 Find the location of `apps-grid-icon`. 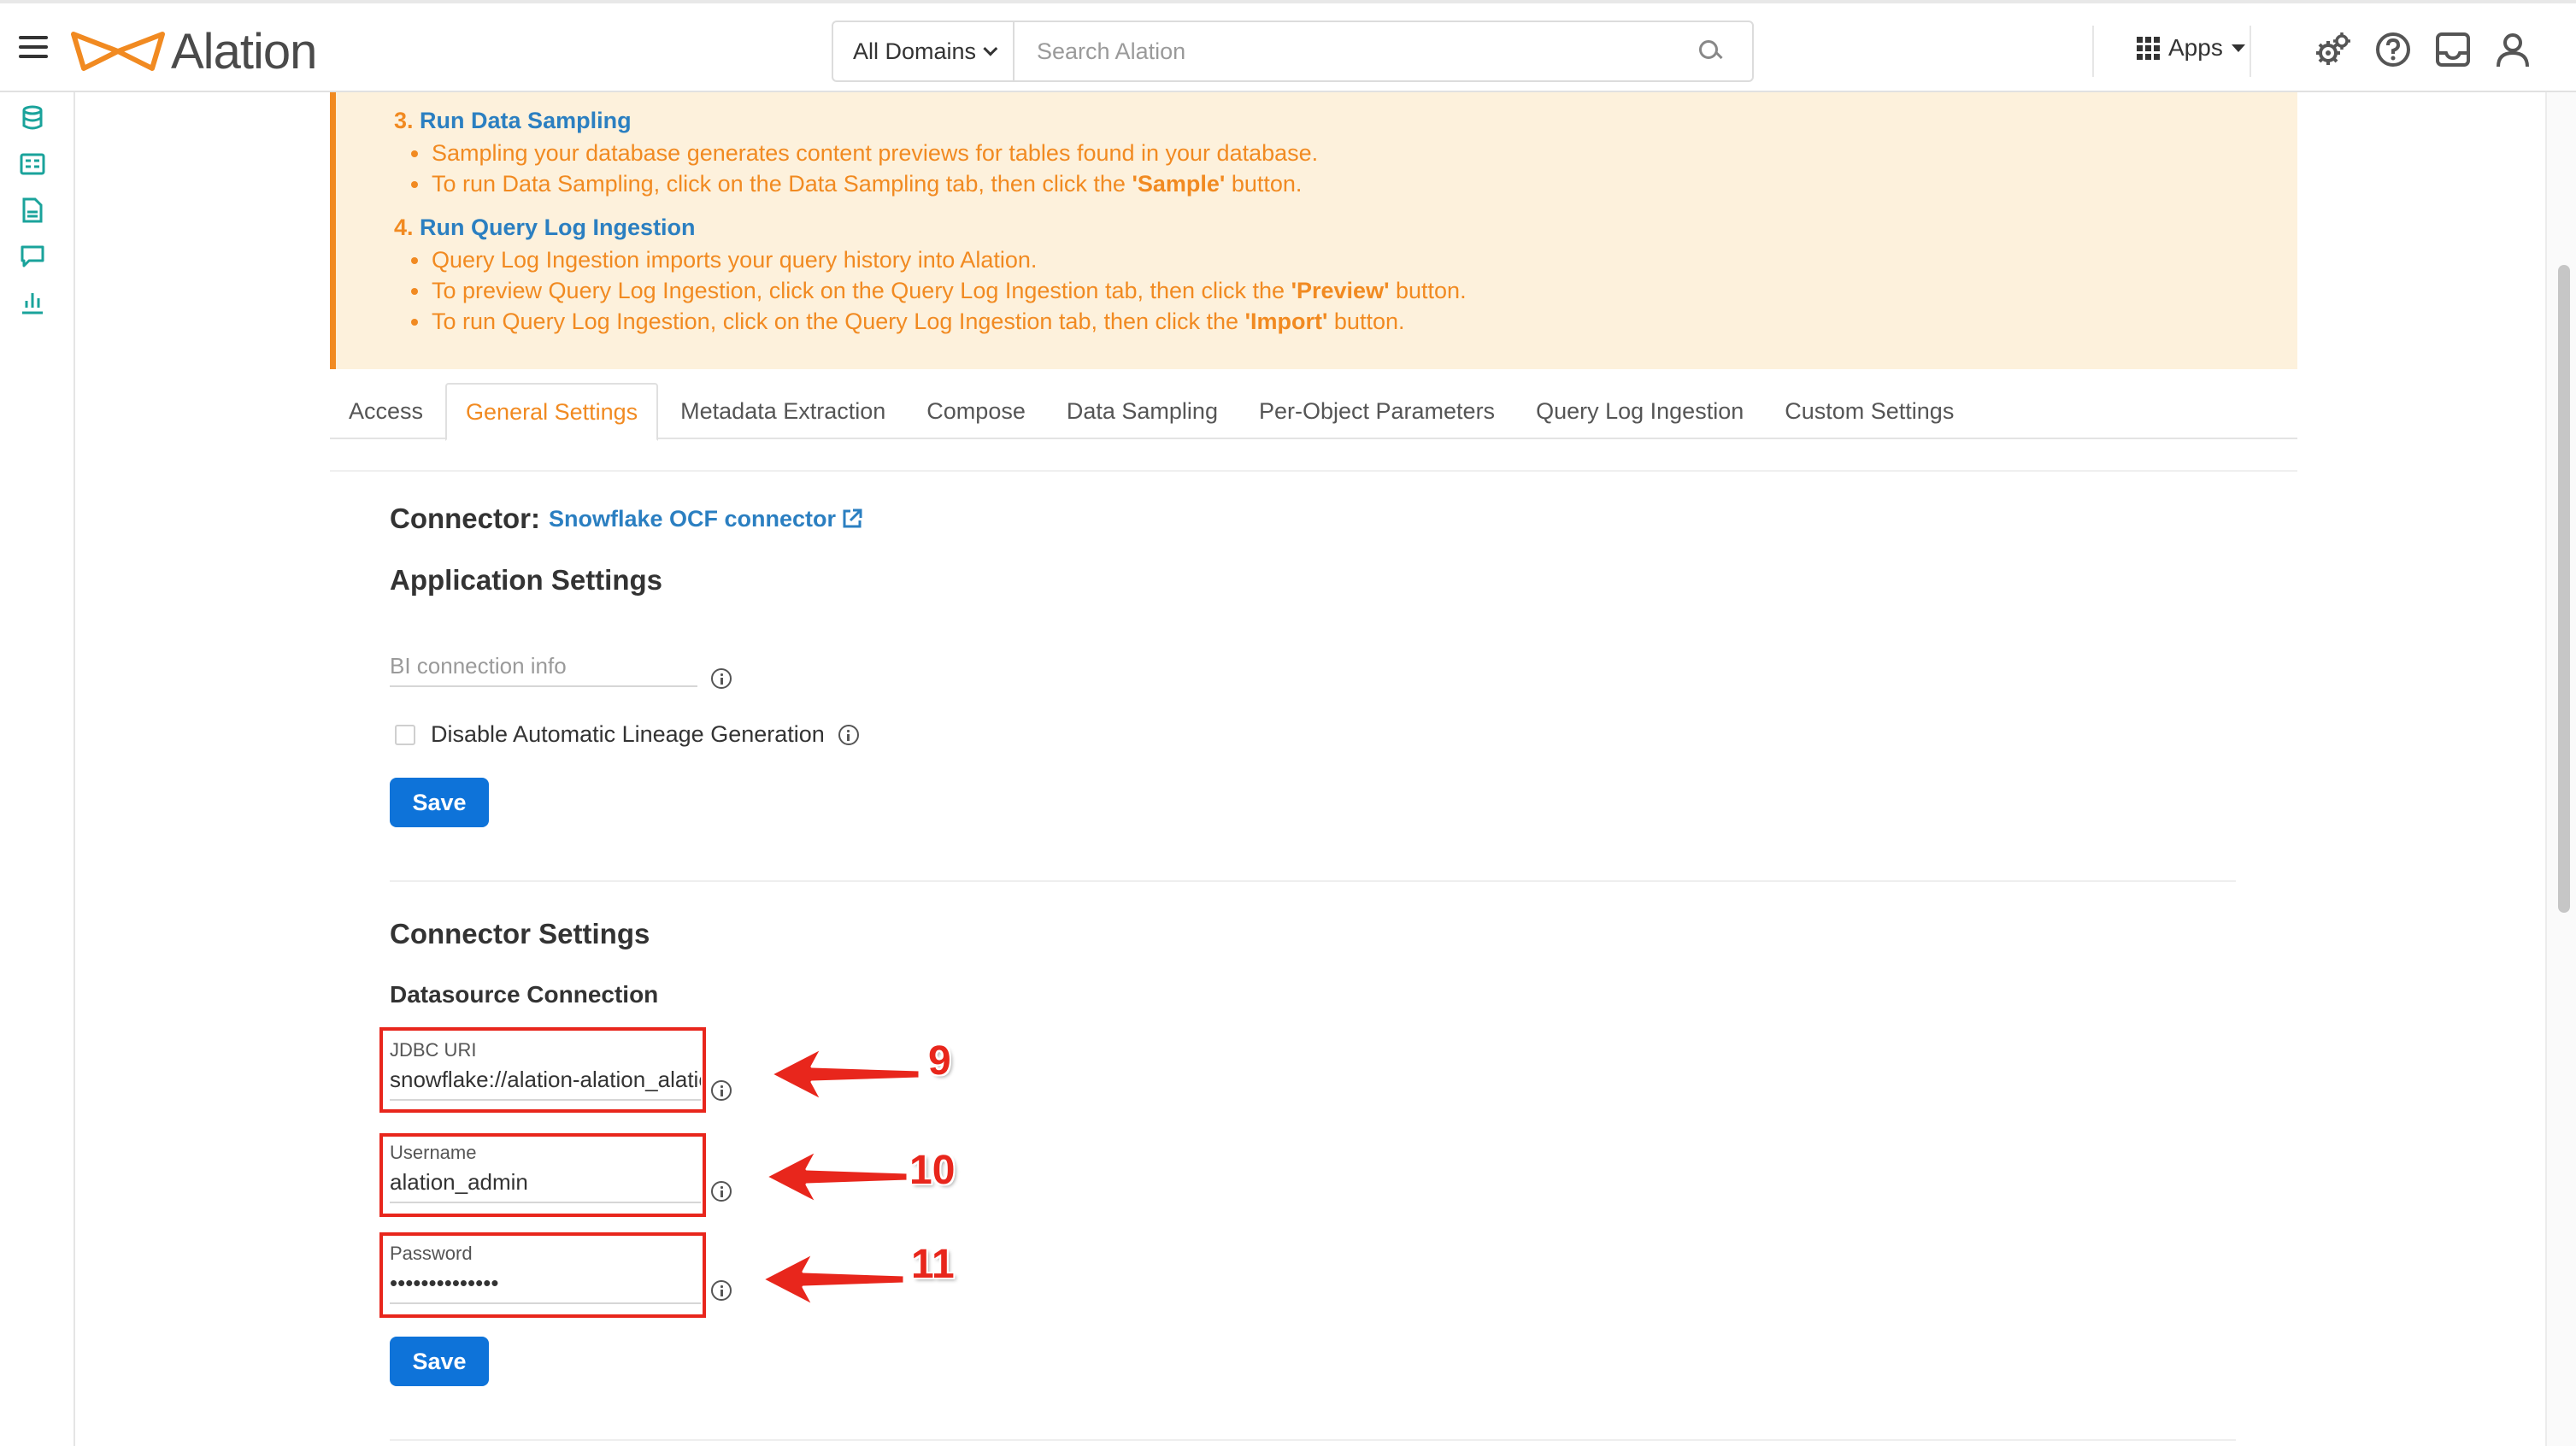

apps-grid-icon is located at coordinates (2148, 48).